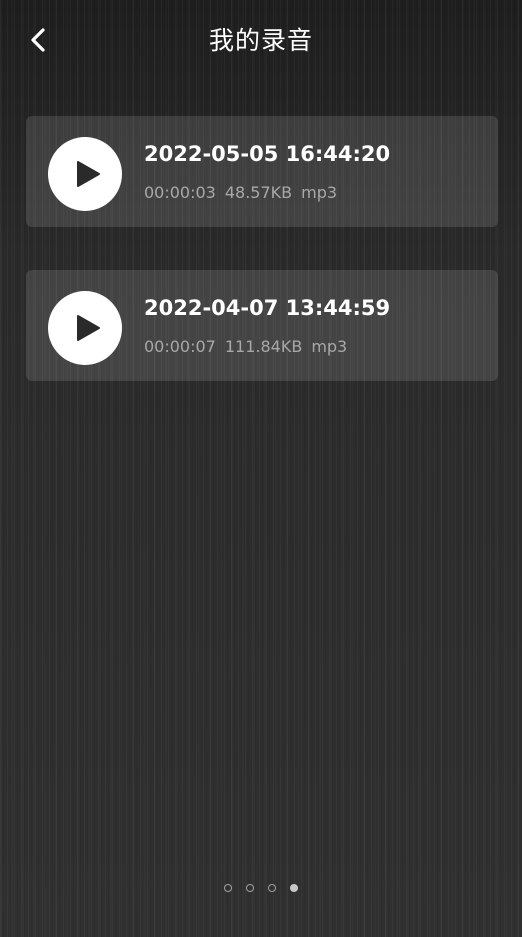 Image resolution: width=522 pixels, height=937 pixels. I want to click on page-dot-4-active, so click(294, 888).